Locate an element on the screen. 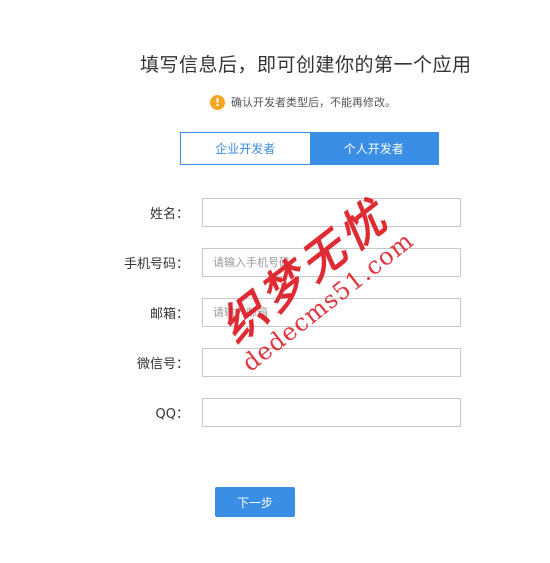 The image size is (550, 563). email-label: 邮箱： is located at coordinates (169, 314).